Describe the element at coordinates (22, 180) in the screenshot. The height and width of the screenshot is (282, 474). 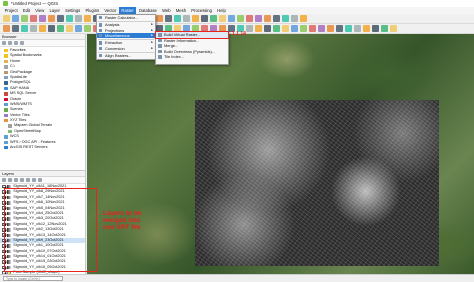
I see `filter-legend-icon` at that location.